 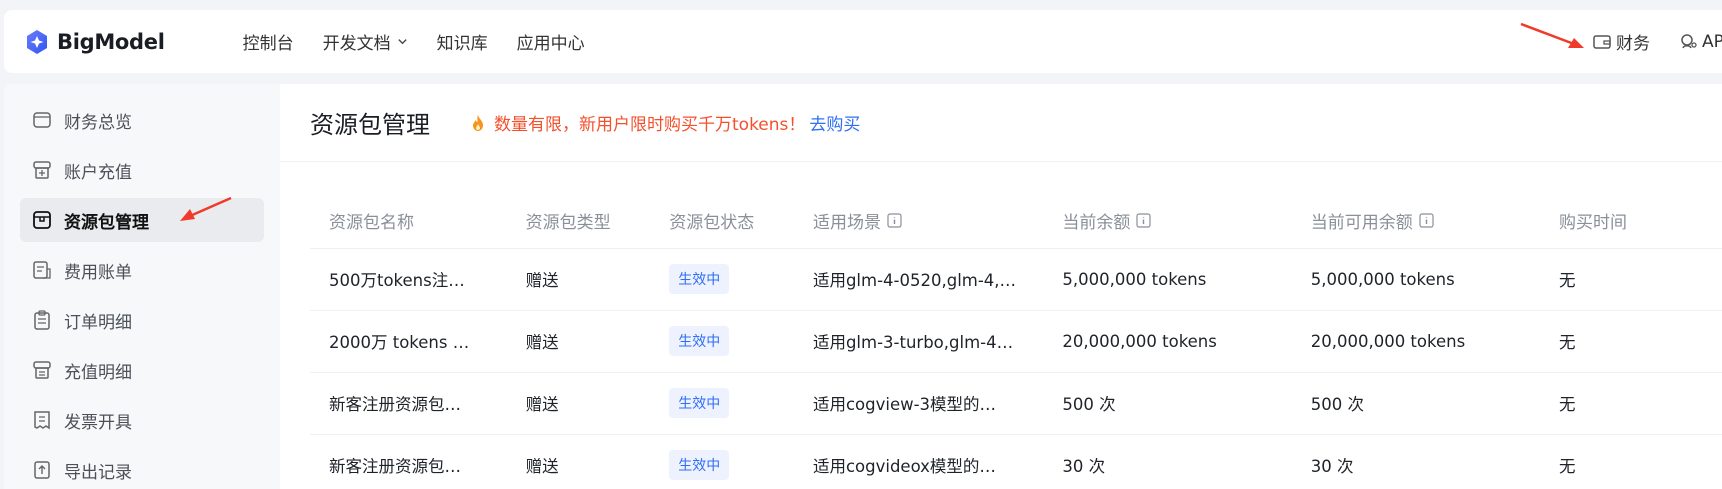 What do you see at coordinates (1167, 340) in the screenshot?
I see `cell-balance: 20,000,000 tokens` at bounding box center [1167, 340].